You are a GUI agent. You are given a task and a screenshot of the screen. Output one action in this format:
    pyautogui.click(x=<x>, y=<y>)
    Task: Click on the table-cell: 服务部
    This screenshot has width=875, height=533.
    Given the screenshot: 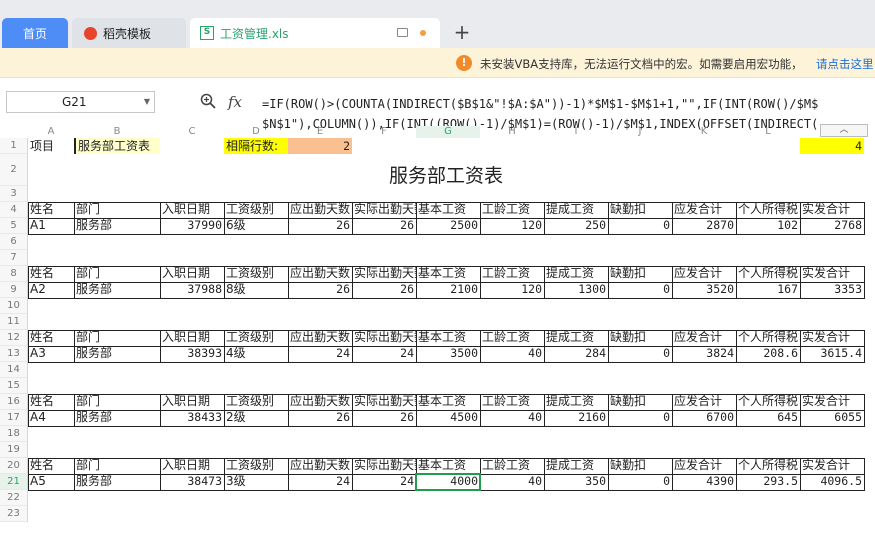 What is the action you would take?
    pyautogui.click(x=117, y=354)
    